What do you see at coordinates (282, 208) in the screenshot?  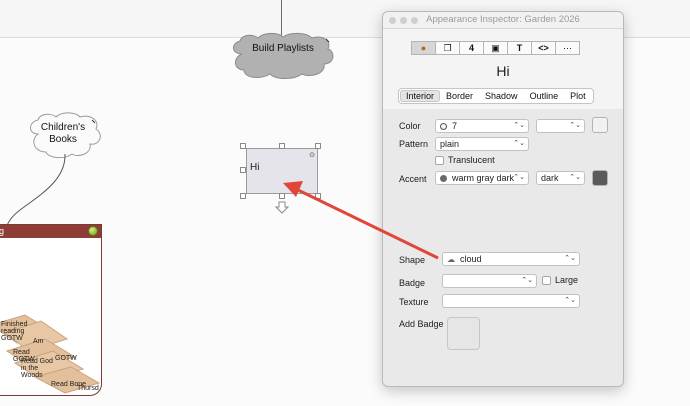 I see `link-drag-arrow-icon` at bounding box center [282, 208].